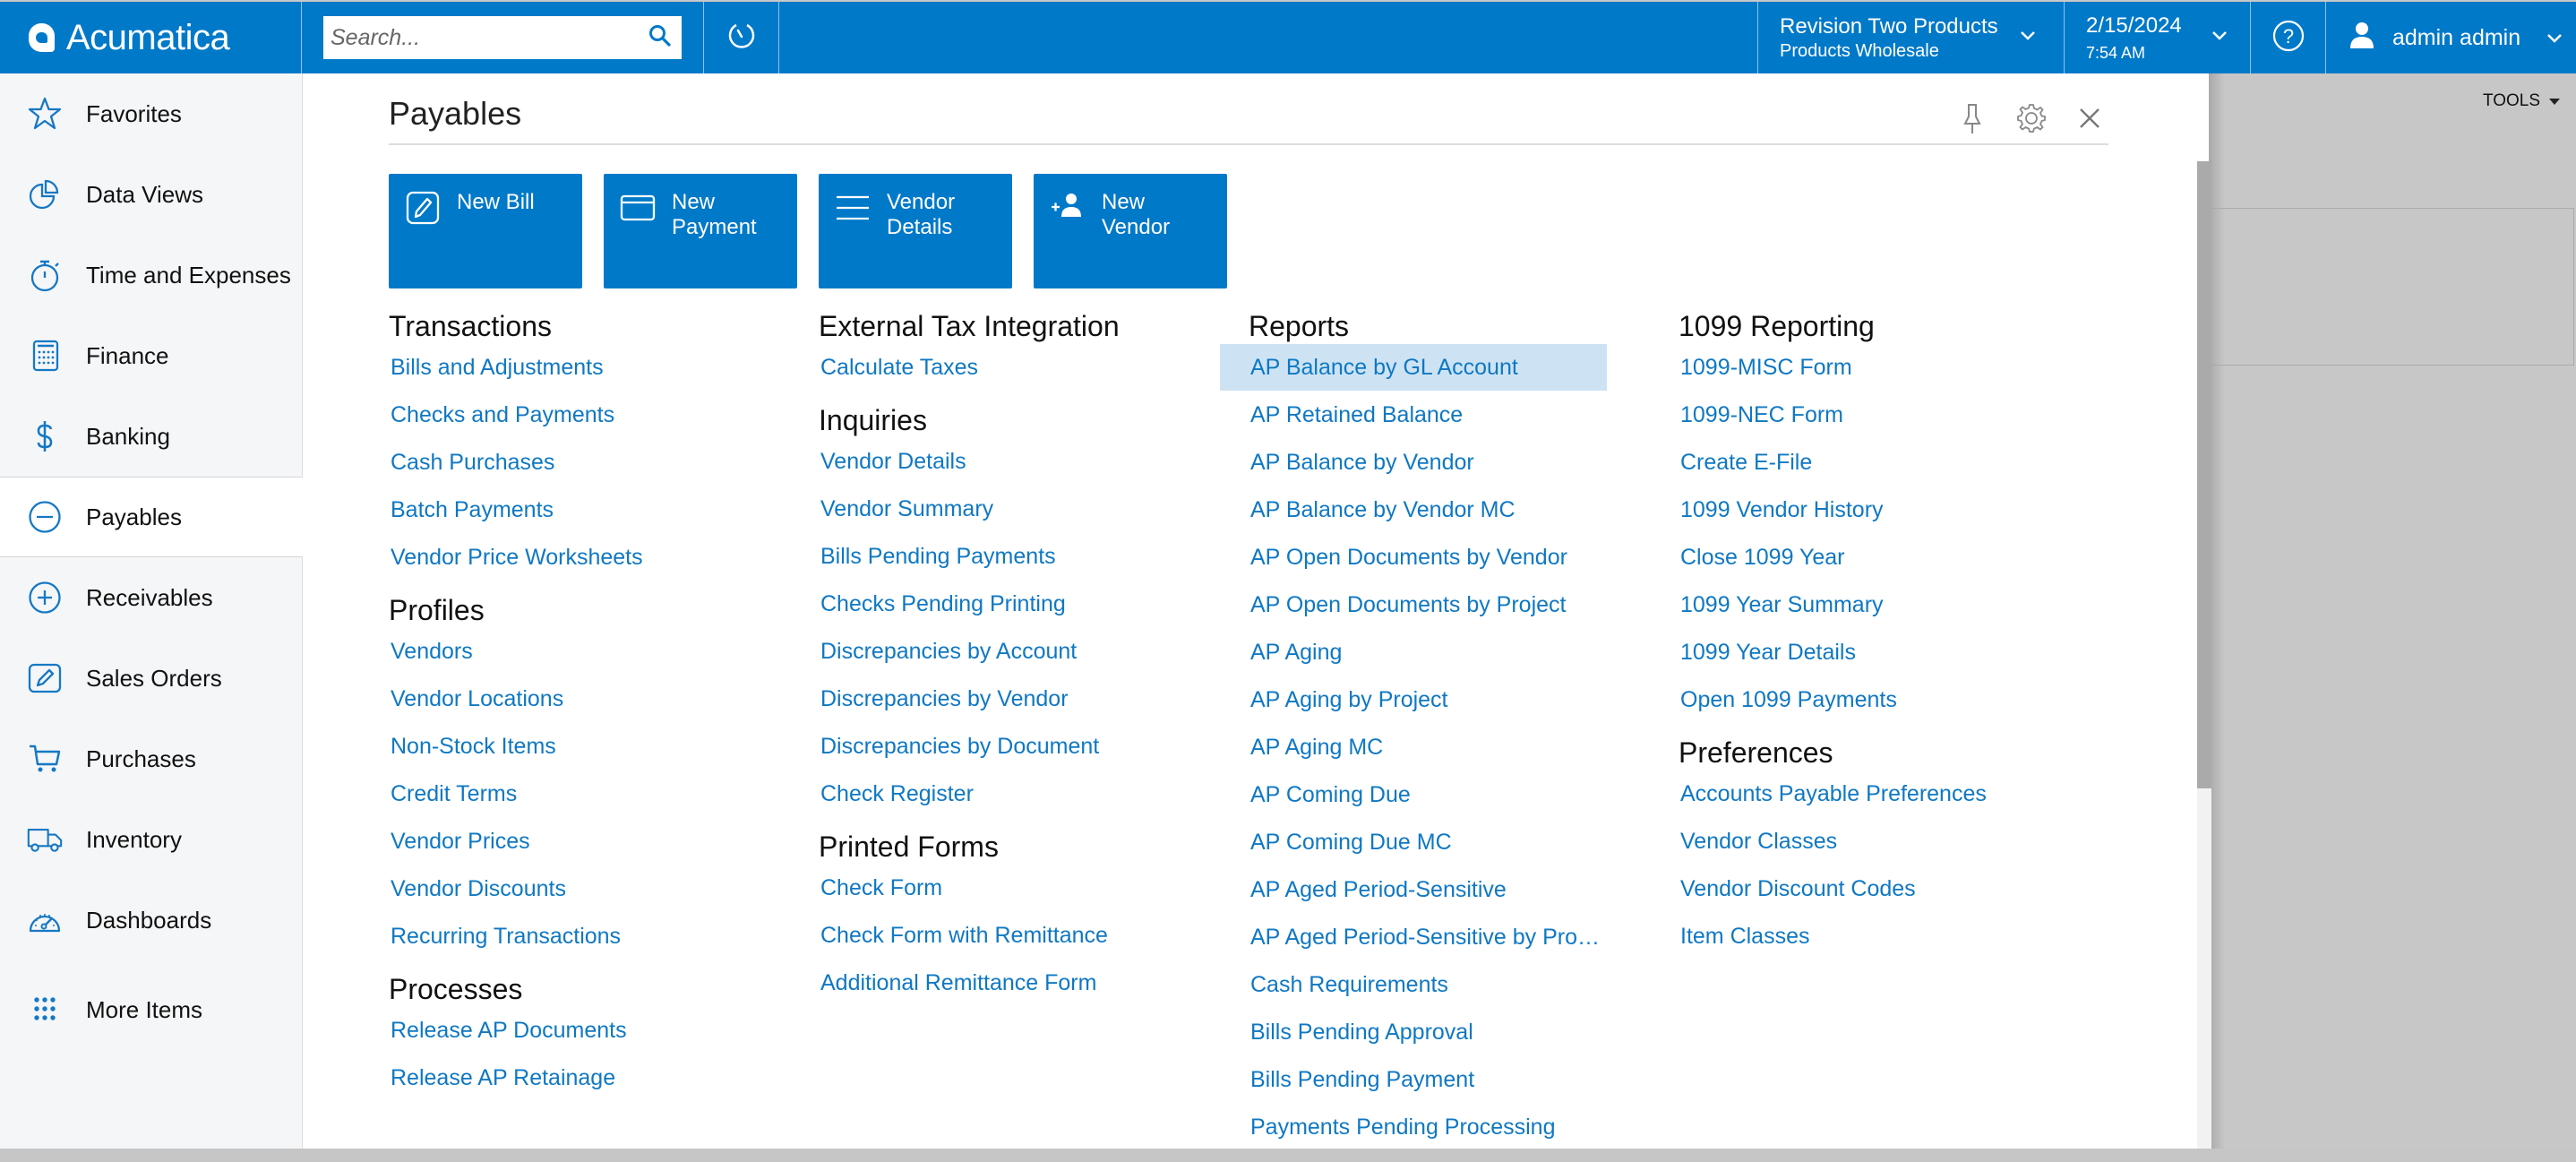  I want to click on link-non-stock-items: Non-Stock Items, so click(586, 757).